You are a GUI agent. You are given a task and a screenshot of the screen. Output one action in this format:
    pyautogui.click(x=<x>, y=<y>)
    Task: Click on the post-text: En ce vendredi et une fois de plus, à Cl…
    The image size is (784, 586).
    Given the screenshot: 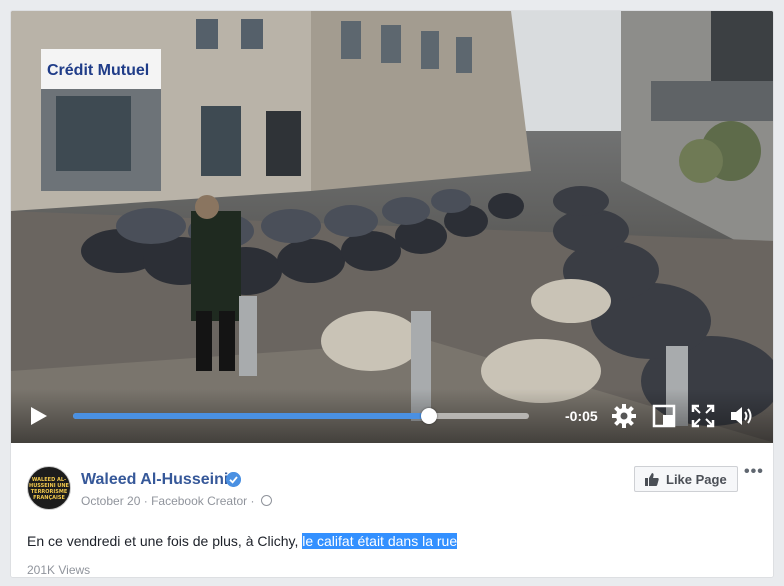 What is the action you would take?
    pyautogui.click(x=242, y=541)
    